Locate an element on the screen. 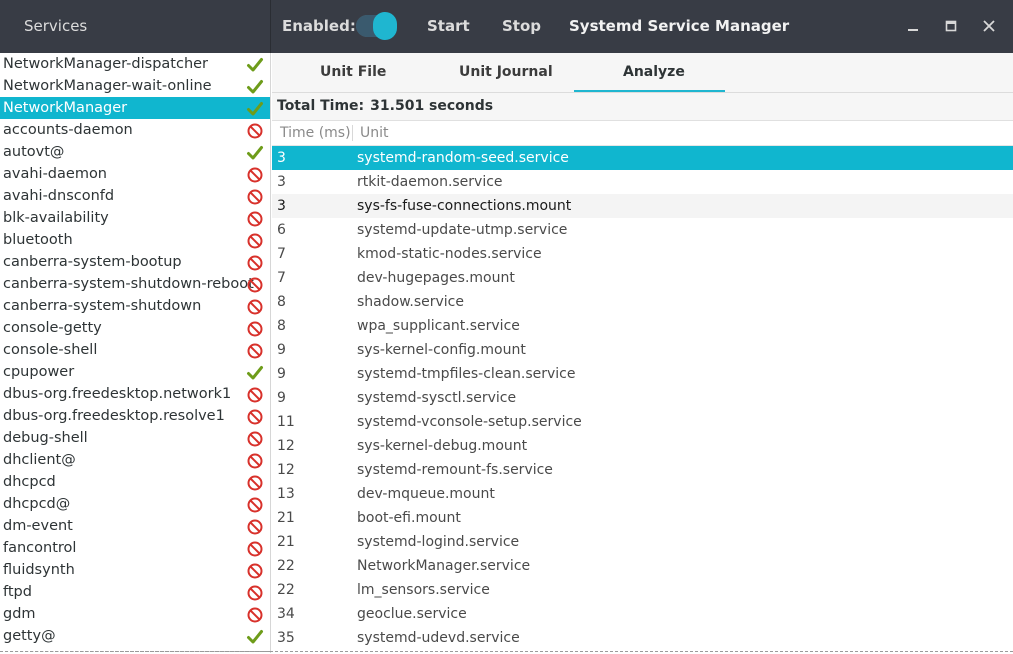 The width and height of the screenshot is (1013, 654). list-item: accounts-daemon is located at coordinates (135, 130).